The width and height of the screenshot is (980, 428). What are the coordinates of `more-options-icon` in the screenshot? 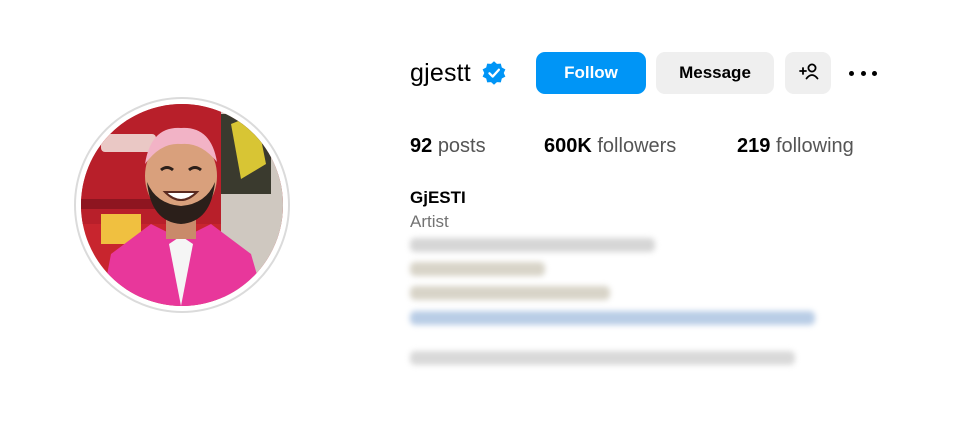 It's located at (863, 73).